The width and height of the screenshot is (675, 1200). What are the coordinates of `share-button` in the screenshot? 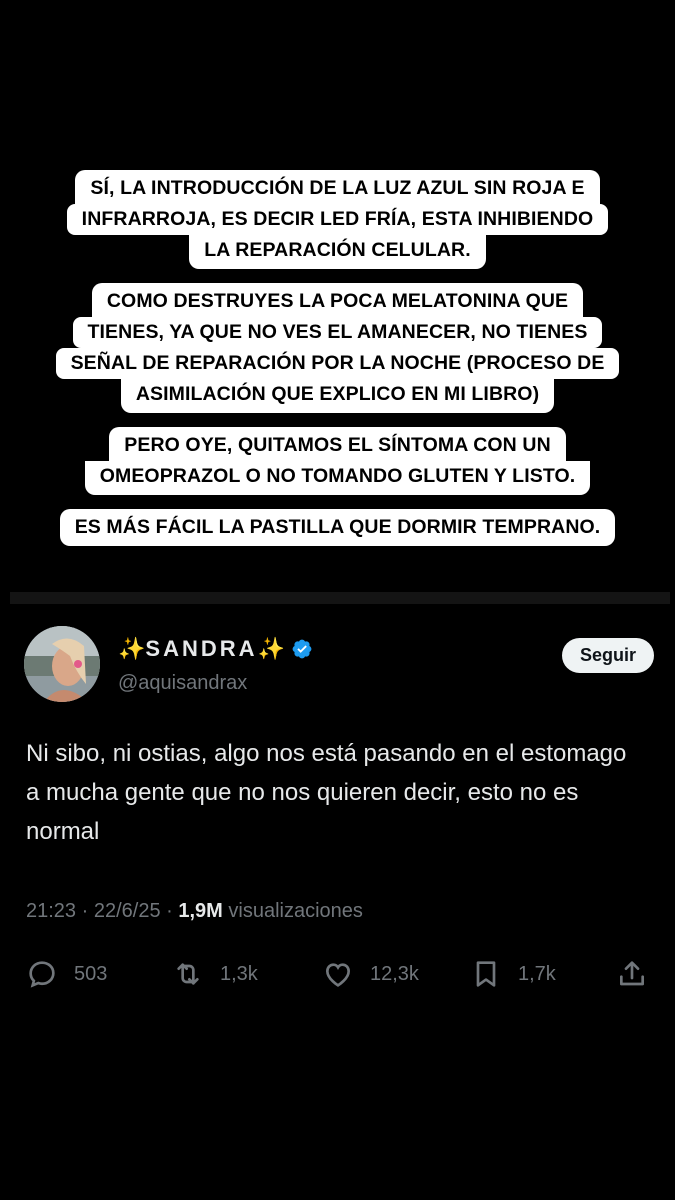 It's located at (632, 974).